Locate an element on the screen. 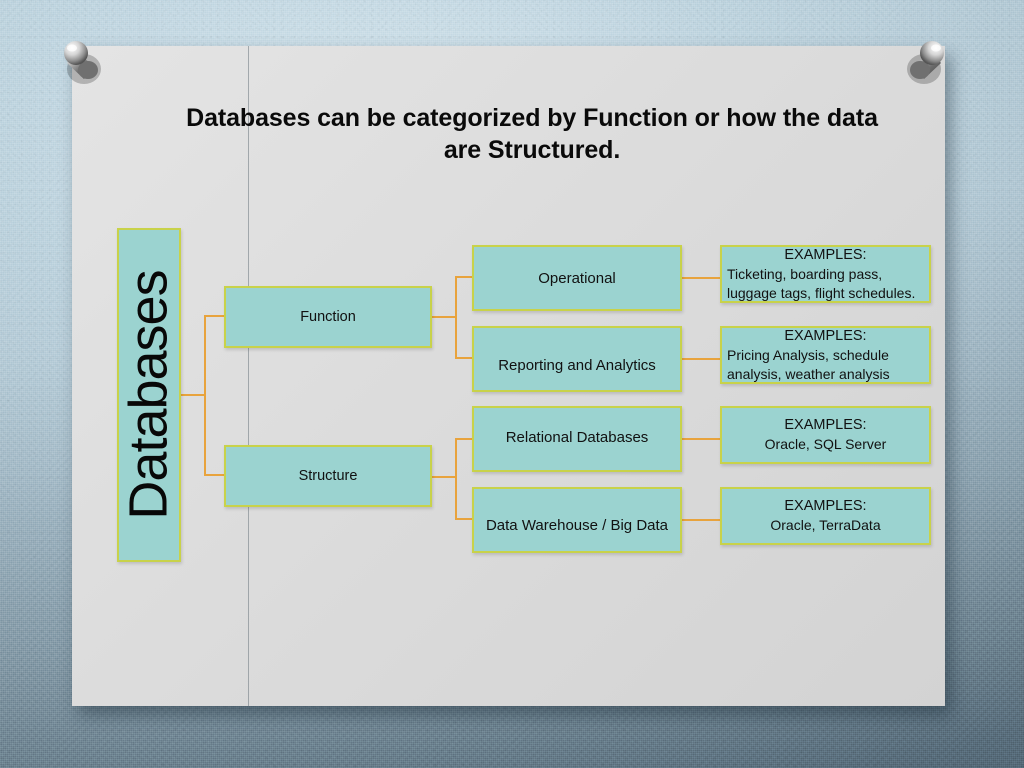  examples-warehouse-body: Oracle, TerraData is located at coordinates (825, 525).